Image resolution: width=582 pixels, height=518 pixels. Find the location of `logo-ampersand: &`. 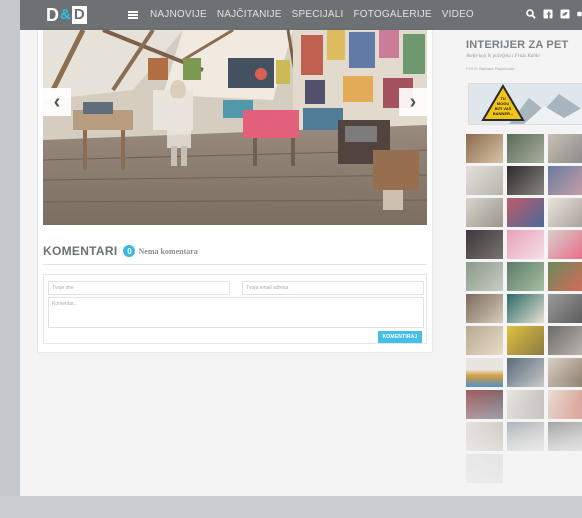

logo-ampersand: & is located at coordinates (65, 14).